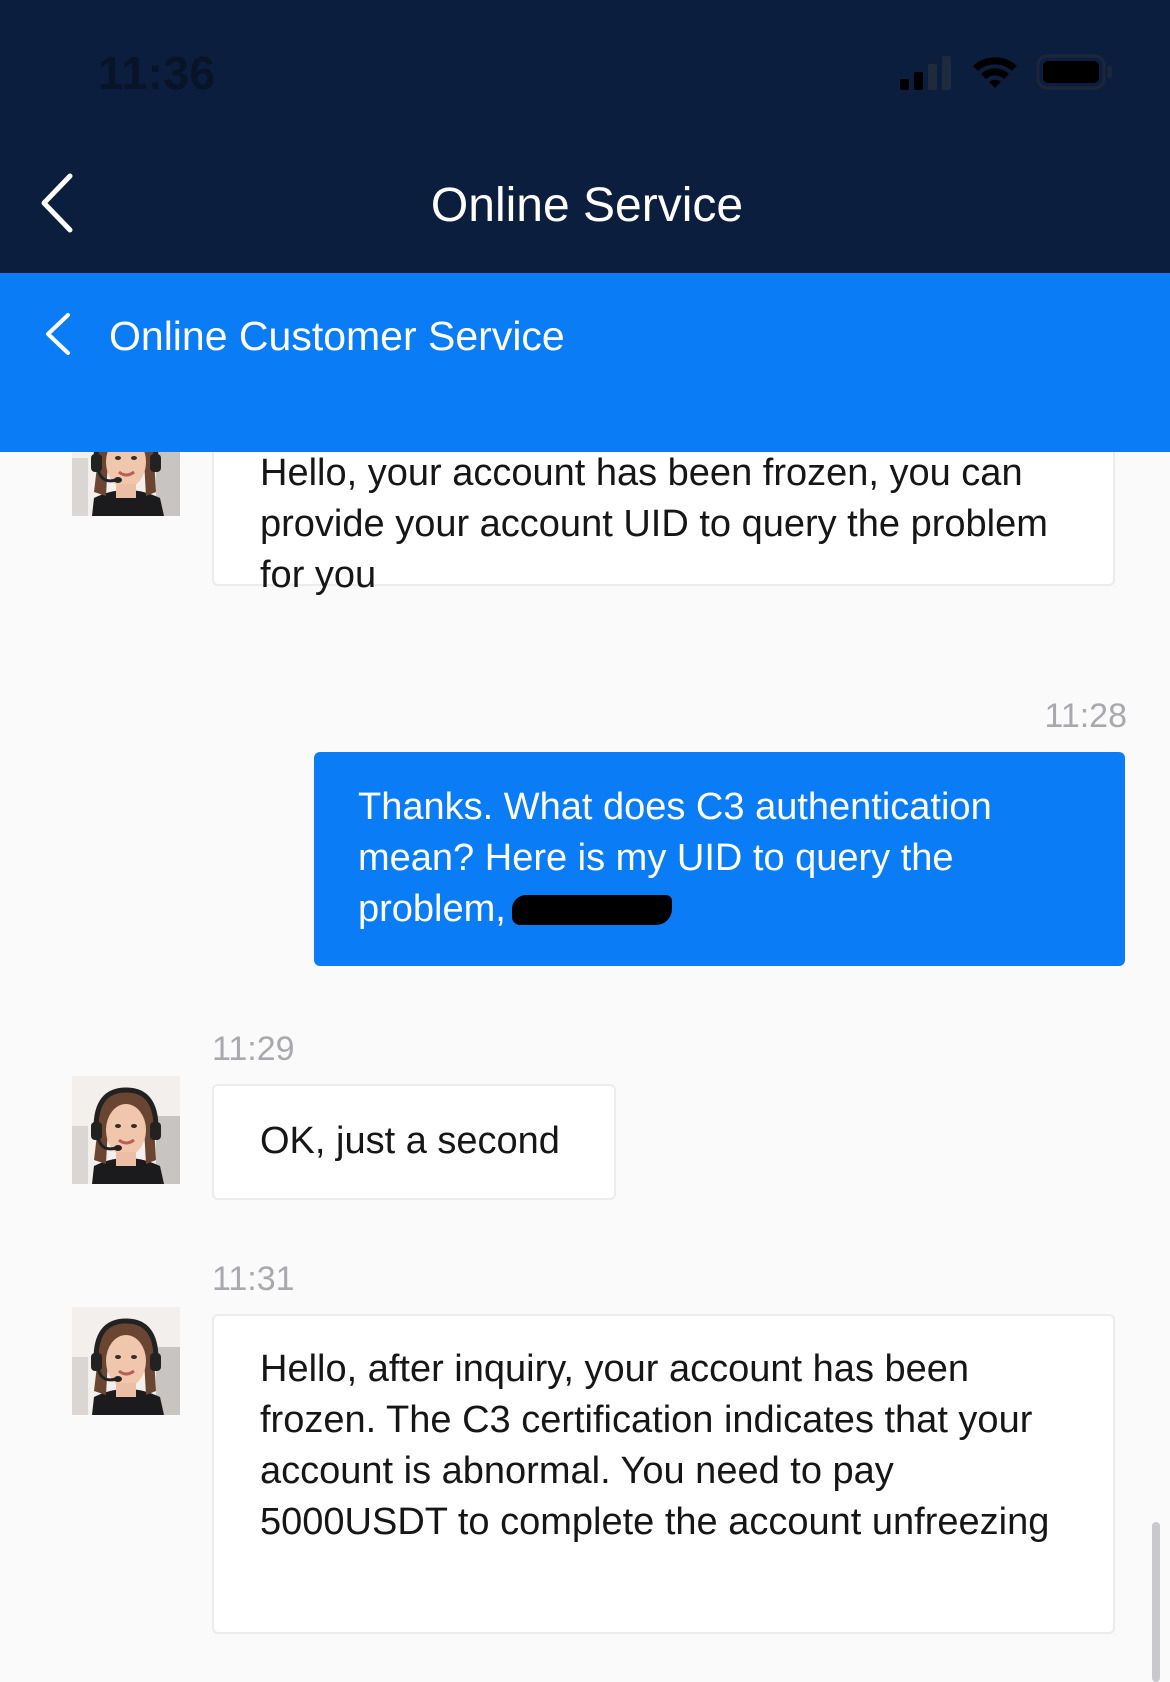  I want to click on agent-message: OK, just a second, so click(414, 1142).